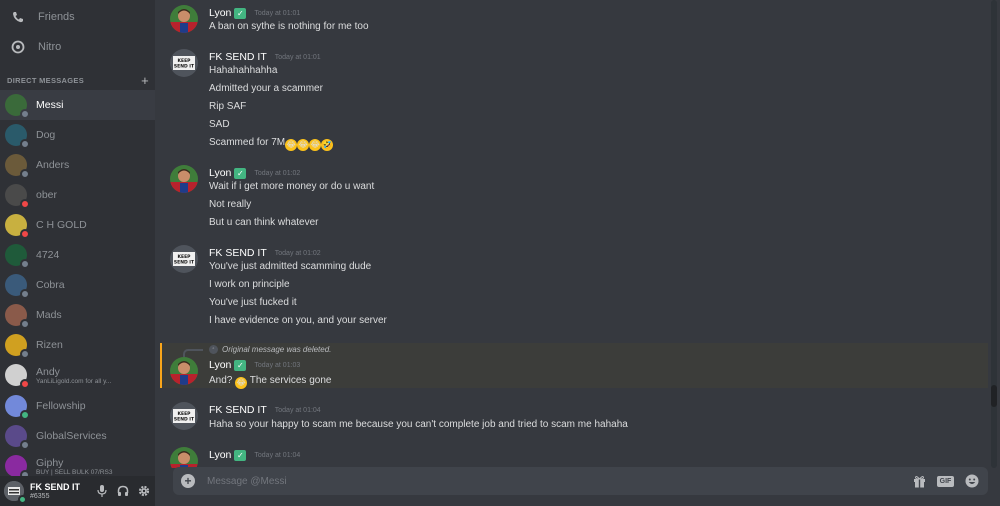 Image resolution: width=1000 pixels, height=506 pixels. I want to click on friends-icon, so click(18, 17).